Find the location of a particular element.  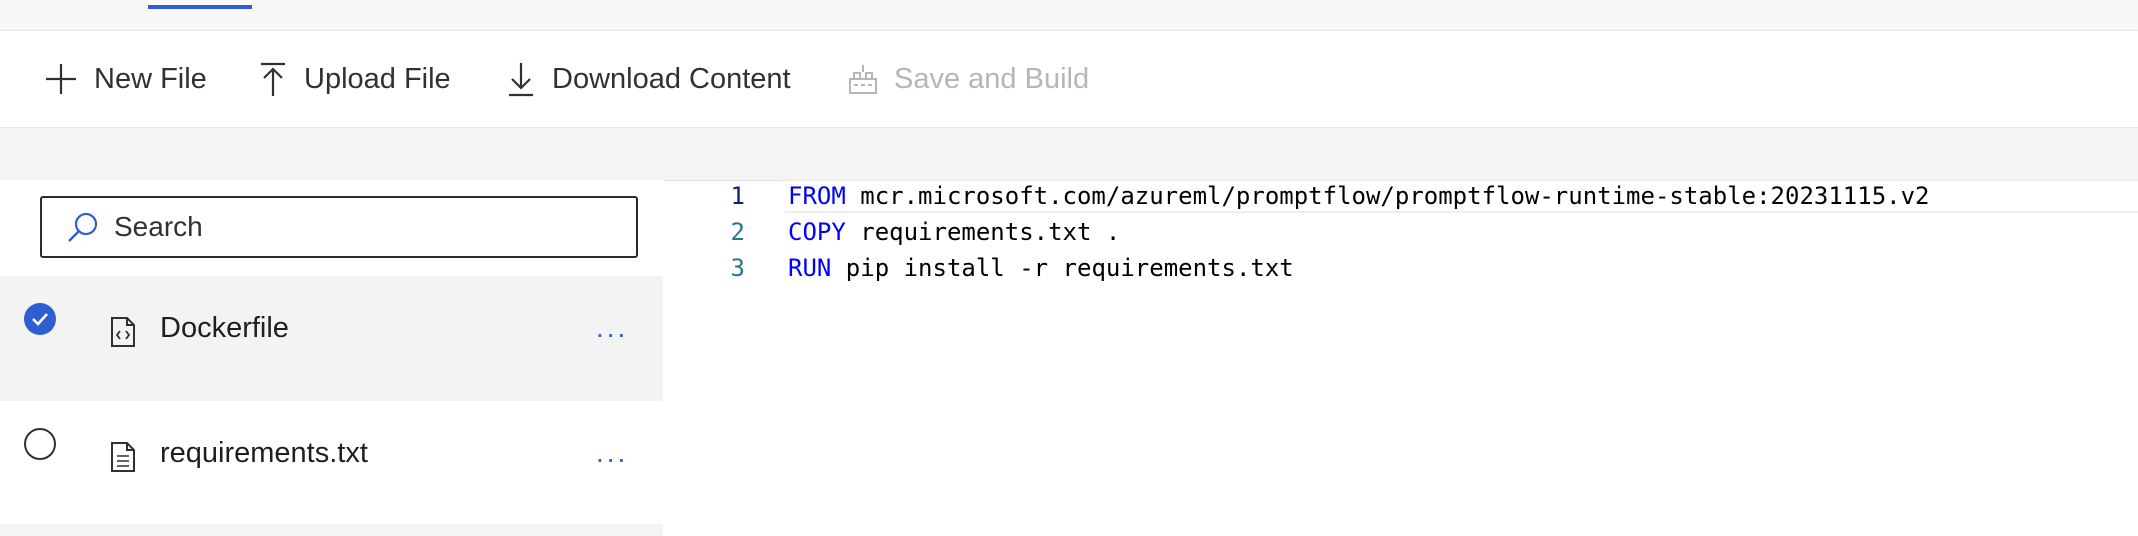

plus-icon is located at coordinates (61, 79).